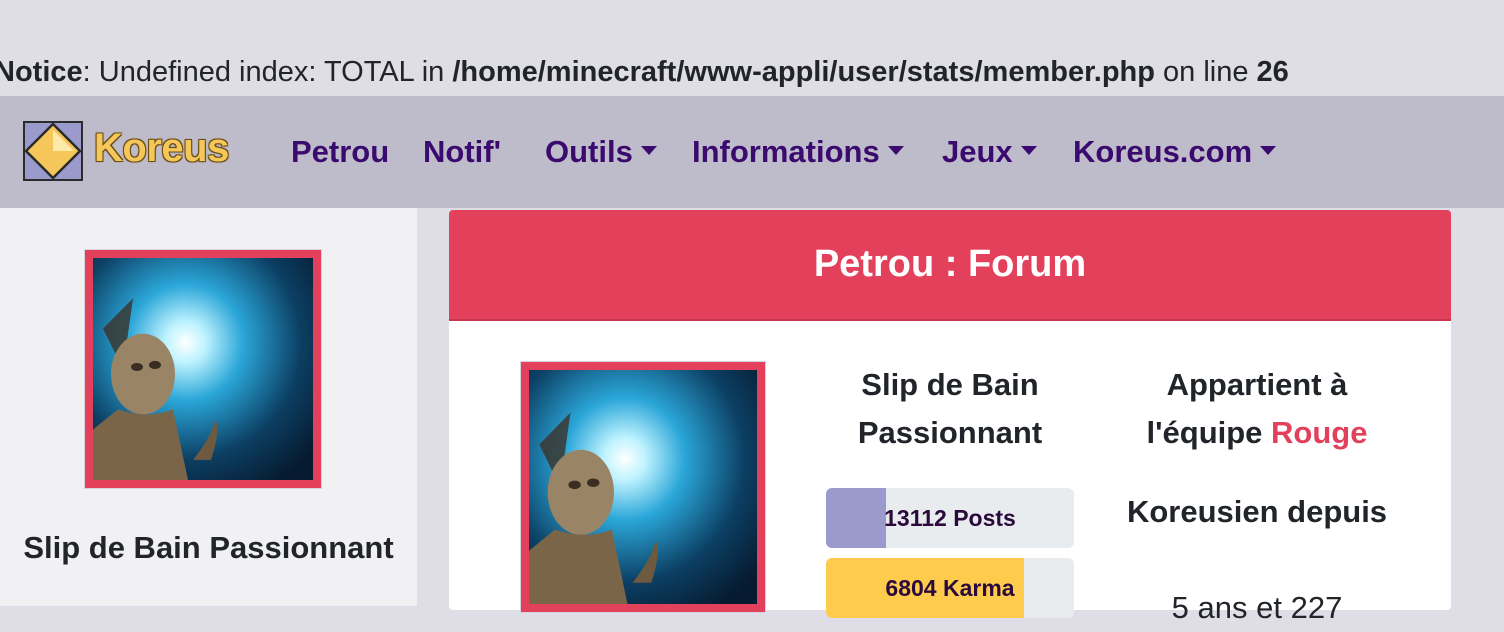 Image resolution: width=1504 pixels, height=632 pixels. I want to click on nav-item-koreus-com: Koreus.com, so click(1175, 152).